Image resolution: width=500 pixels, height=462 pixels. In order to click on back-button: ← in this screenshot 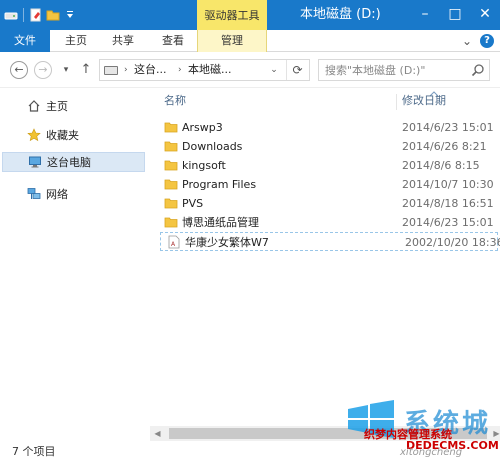, I will do `click(19, 70)`.